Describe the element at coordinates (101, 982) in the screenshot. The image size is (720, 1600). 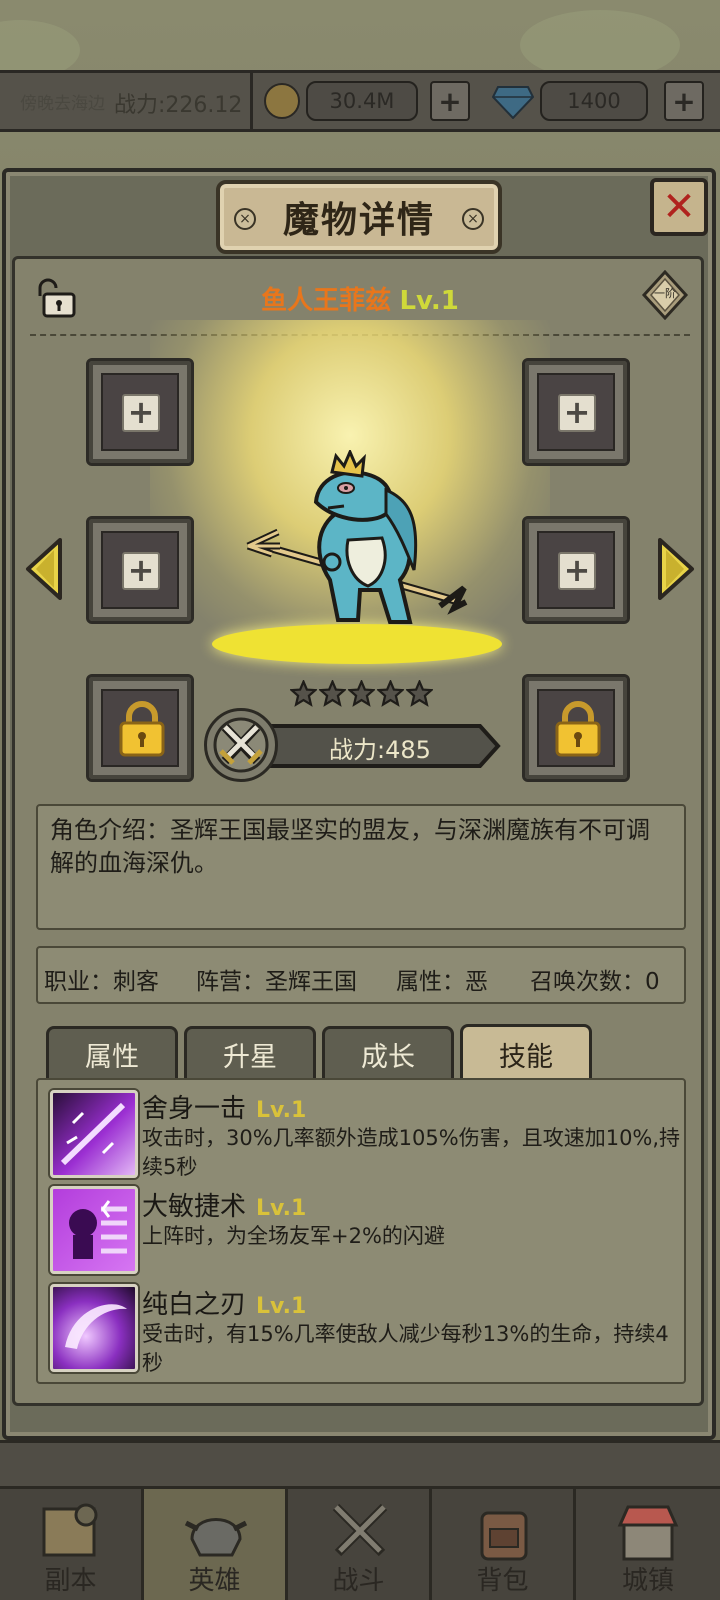
I see `job-label: 职业：刺客` at that location.